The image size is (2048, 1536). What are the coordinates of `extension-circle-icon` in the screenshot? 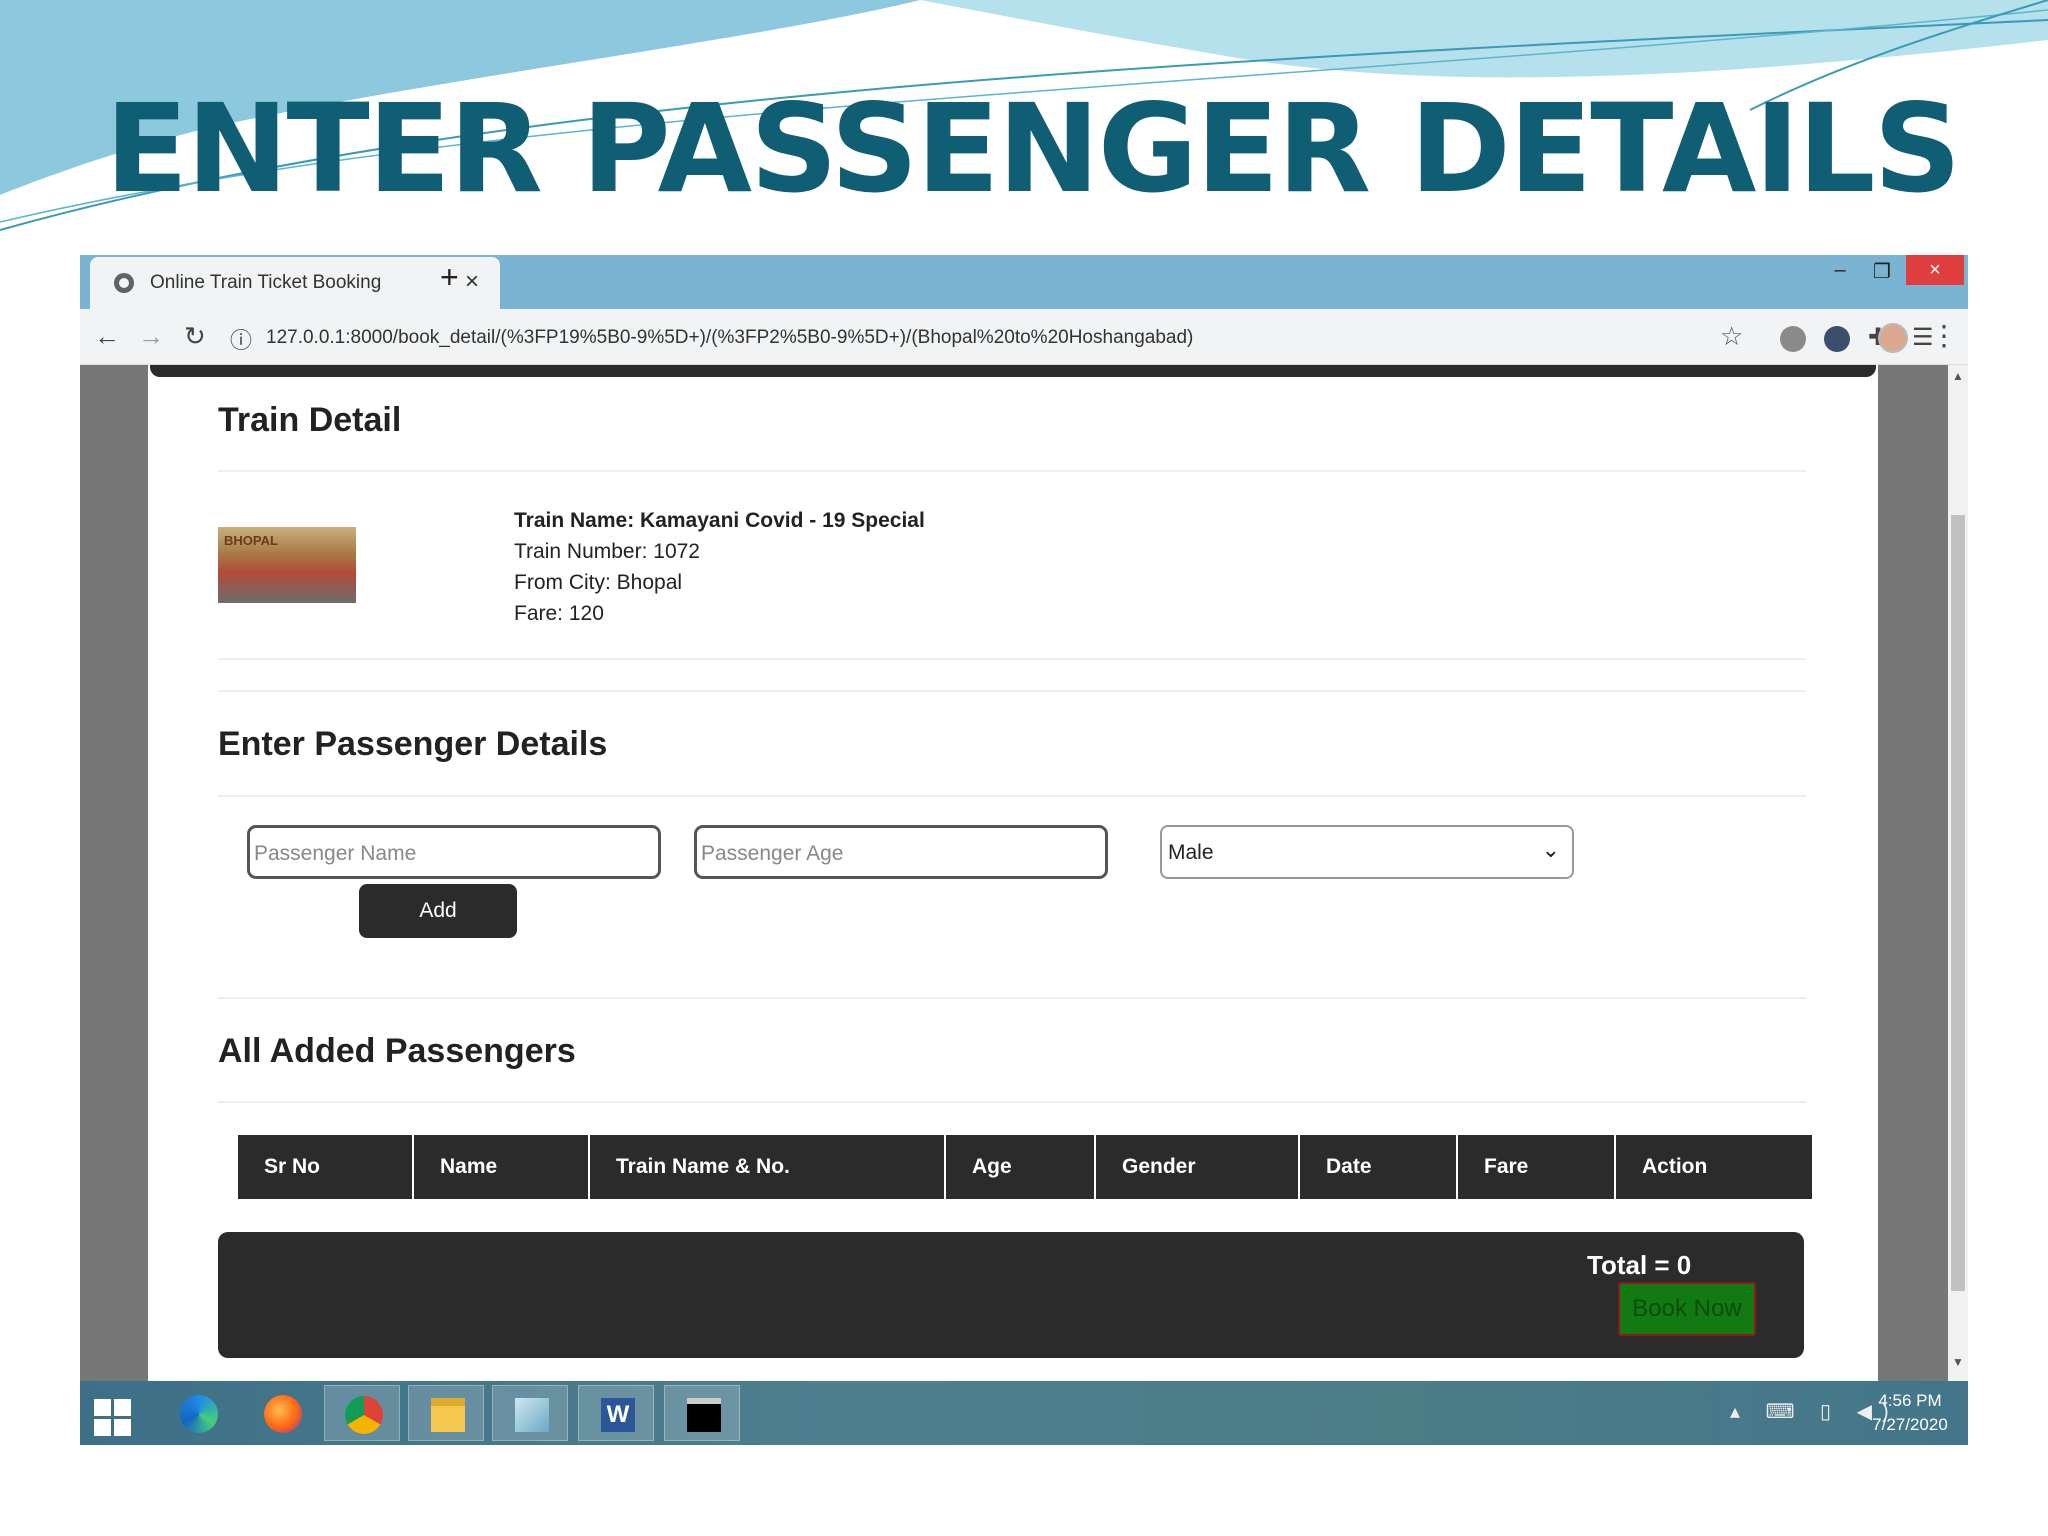 It's located at (1837, 339).